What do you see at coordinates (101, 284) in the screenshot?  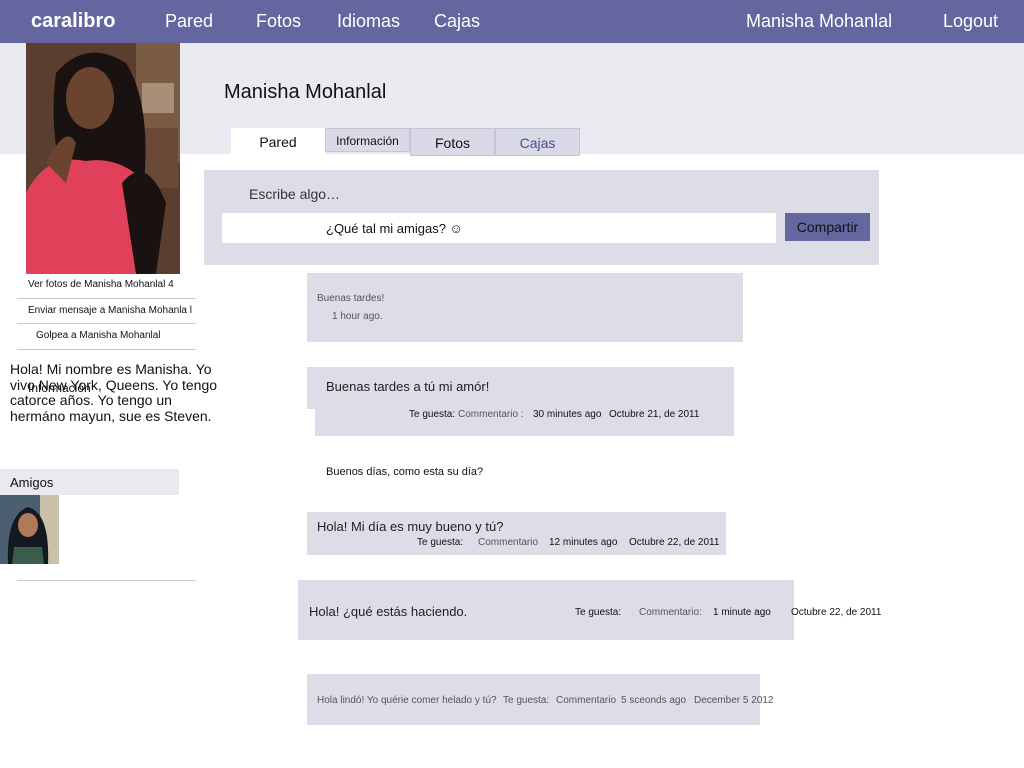 I see `sidebar-link-photos: Ver fotos de Manisha Mohanlal 4` at bounding box center [101, 284].